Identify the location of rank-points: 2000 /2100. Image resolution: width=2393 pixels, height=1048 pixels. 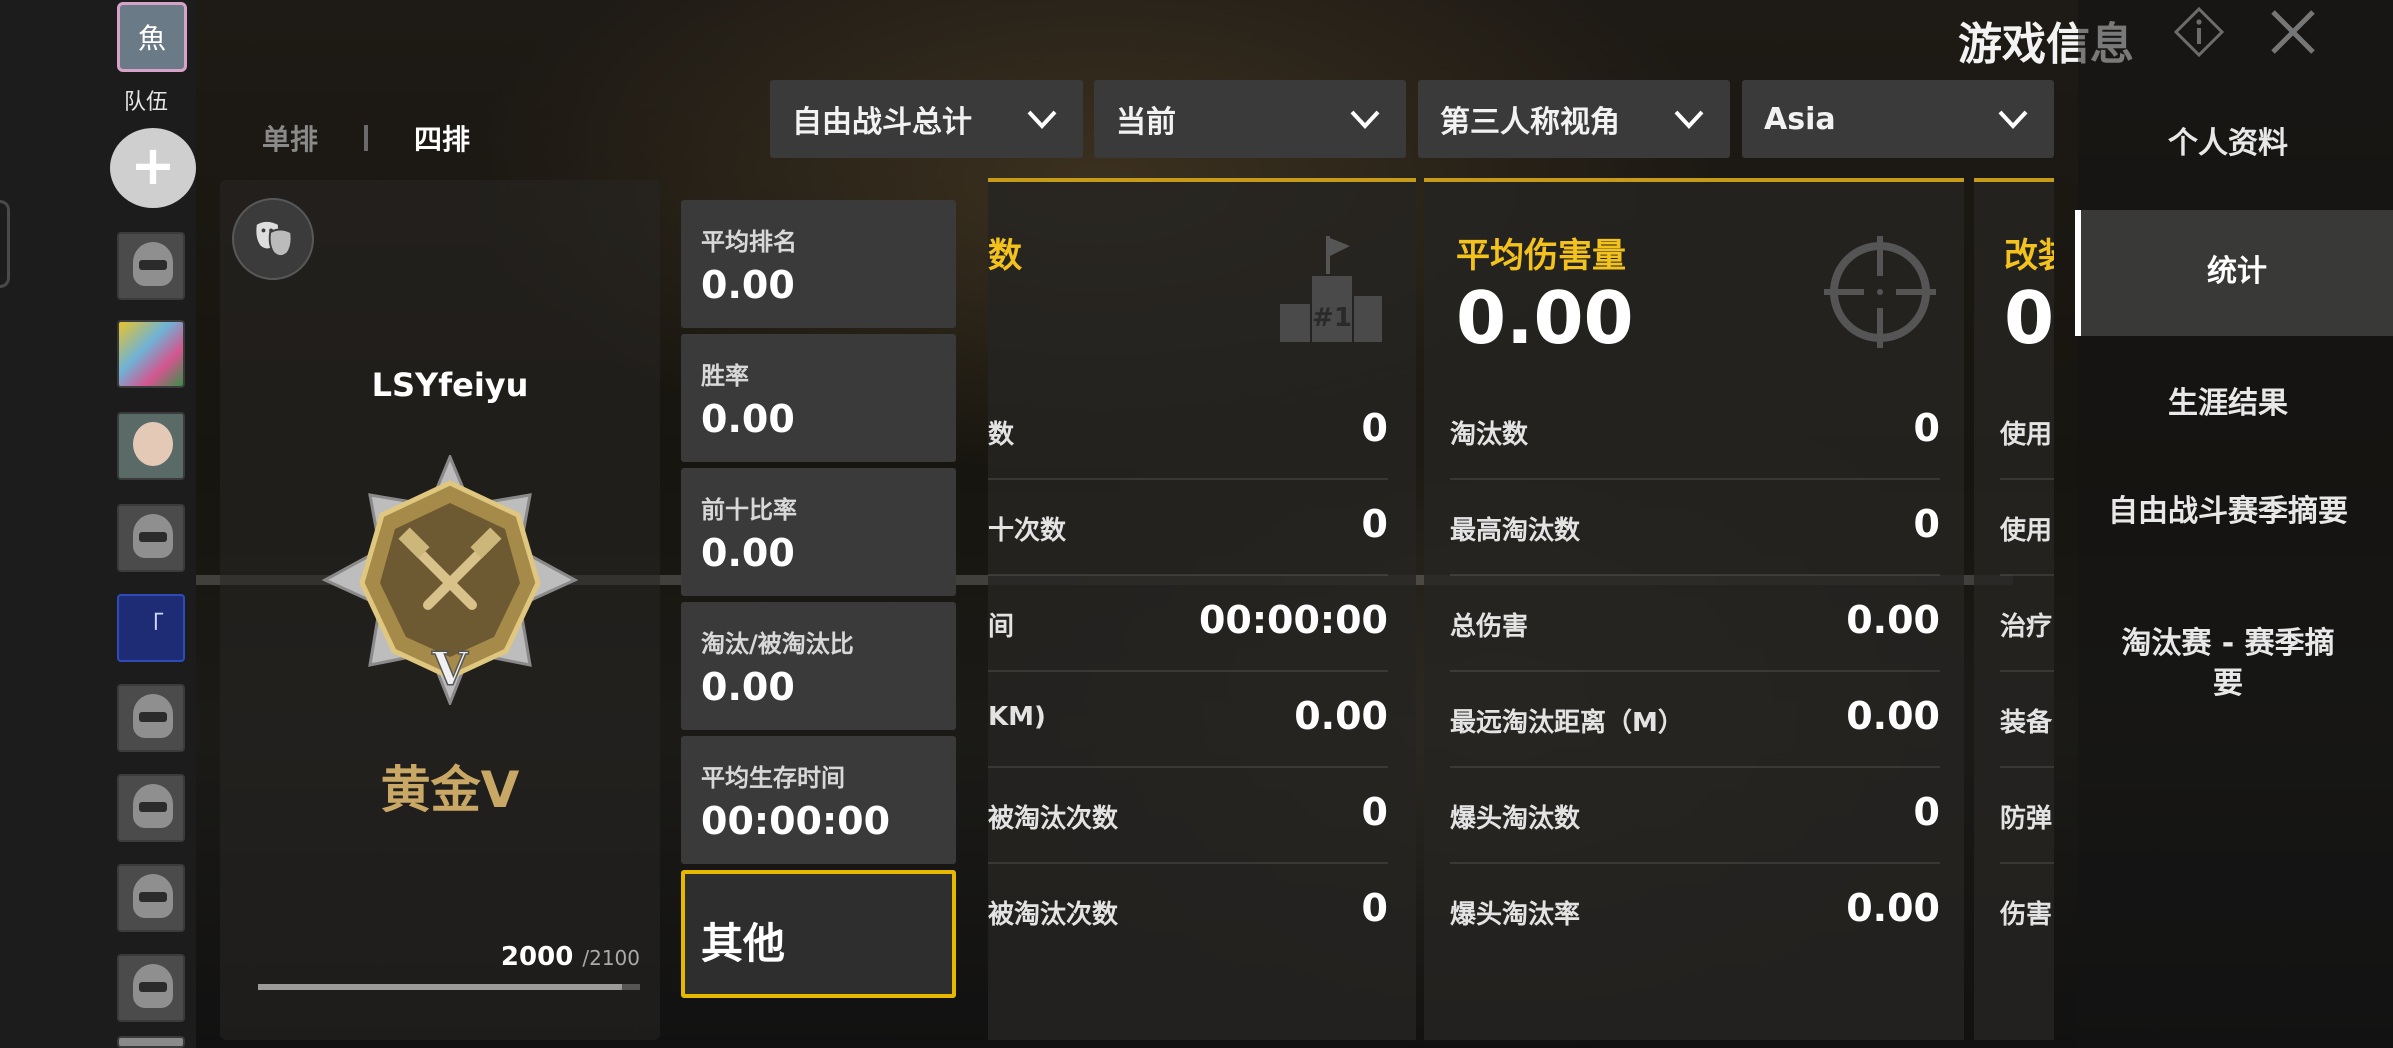
(530, 957).